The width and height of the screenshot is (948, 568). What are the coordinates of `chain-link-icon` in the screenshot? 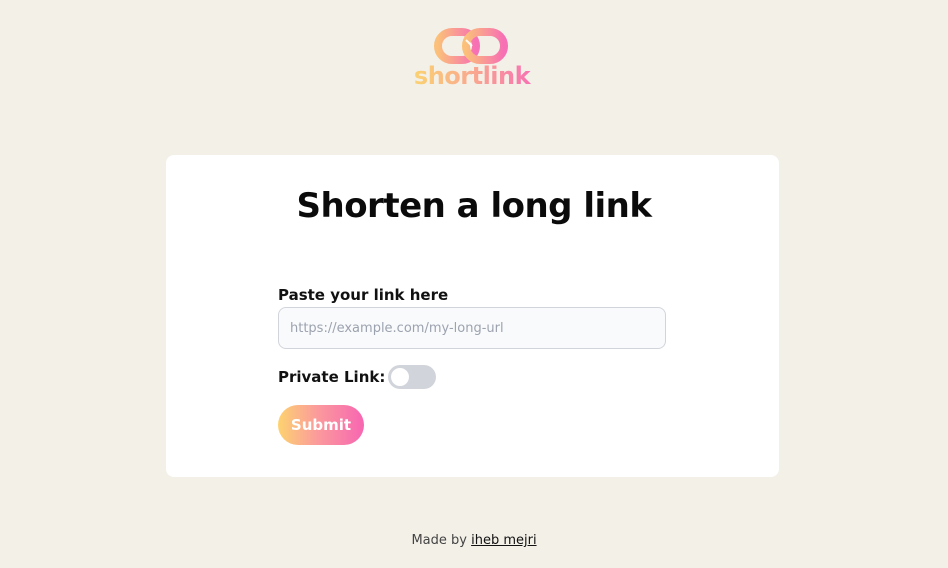 It's located at (471, 46).